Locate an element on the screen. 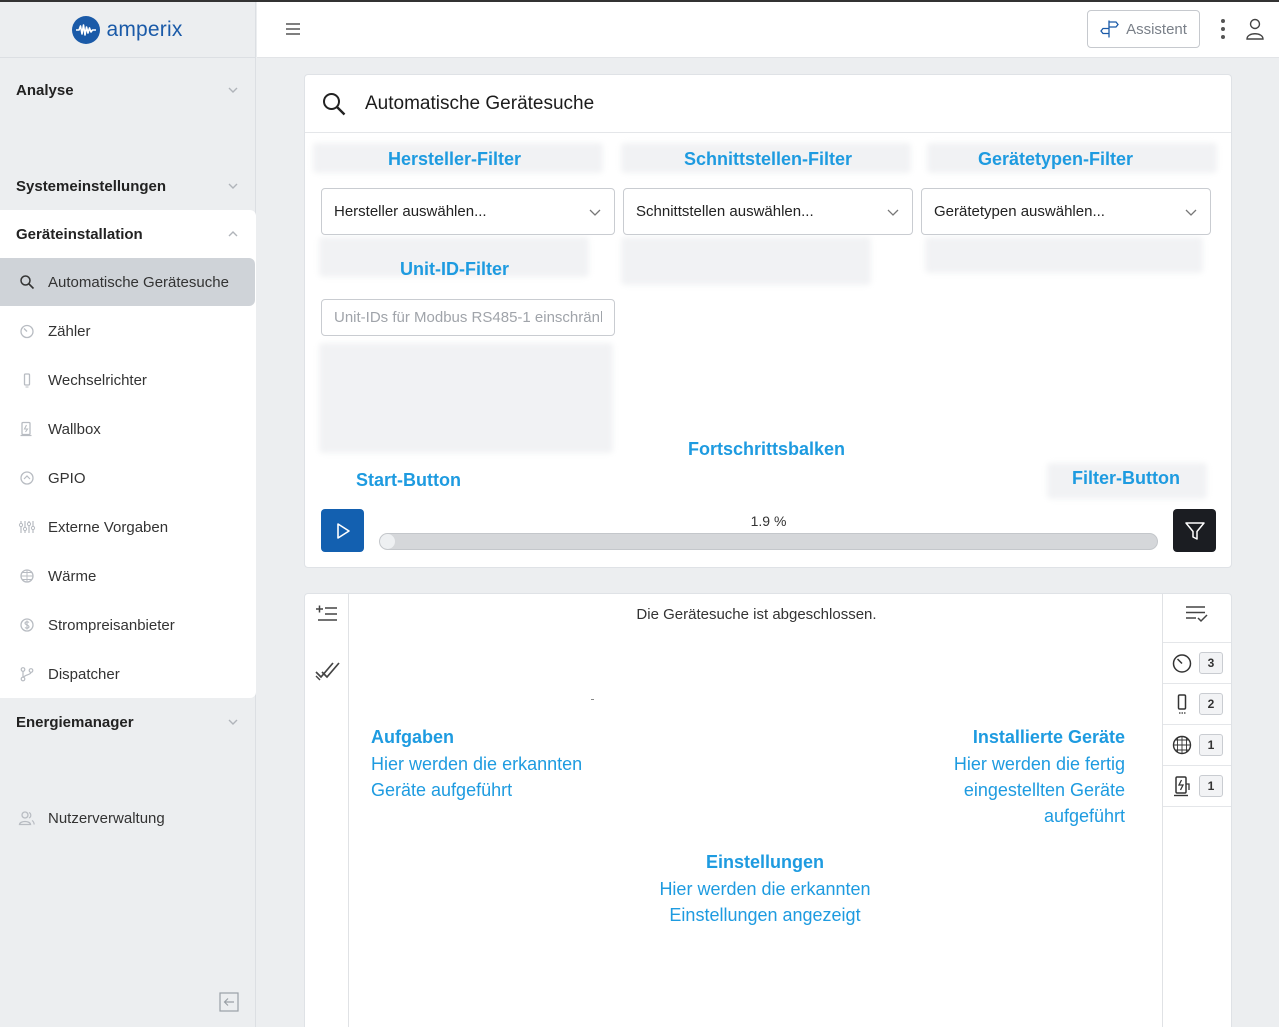  sidebar-item-label: Nutzerverwaltung is located at coordinates (106, 818).